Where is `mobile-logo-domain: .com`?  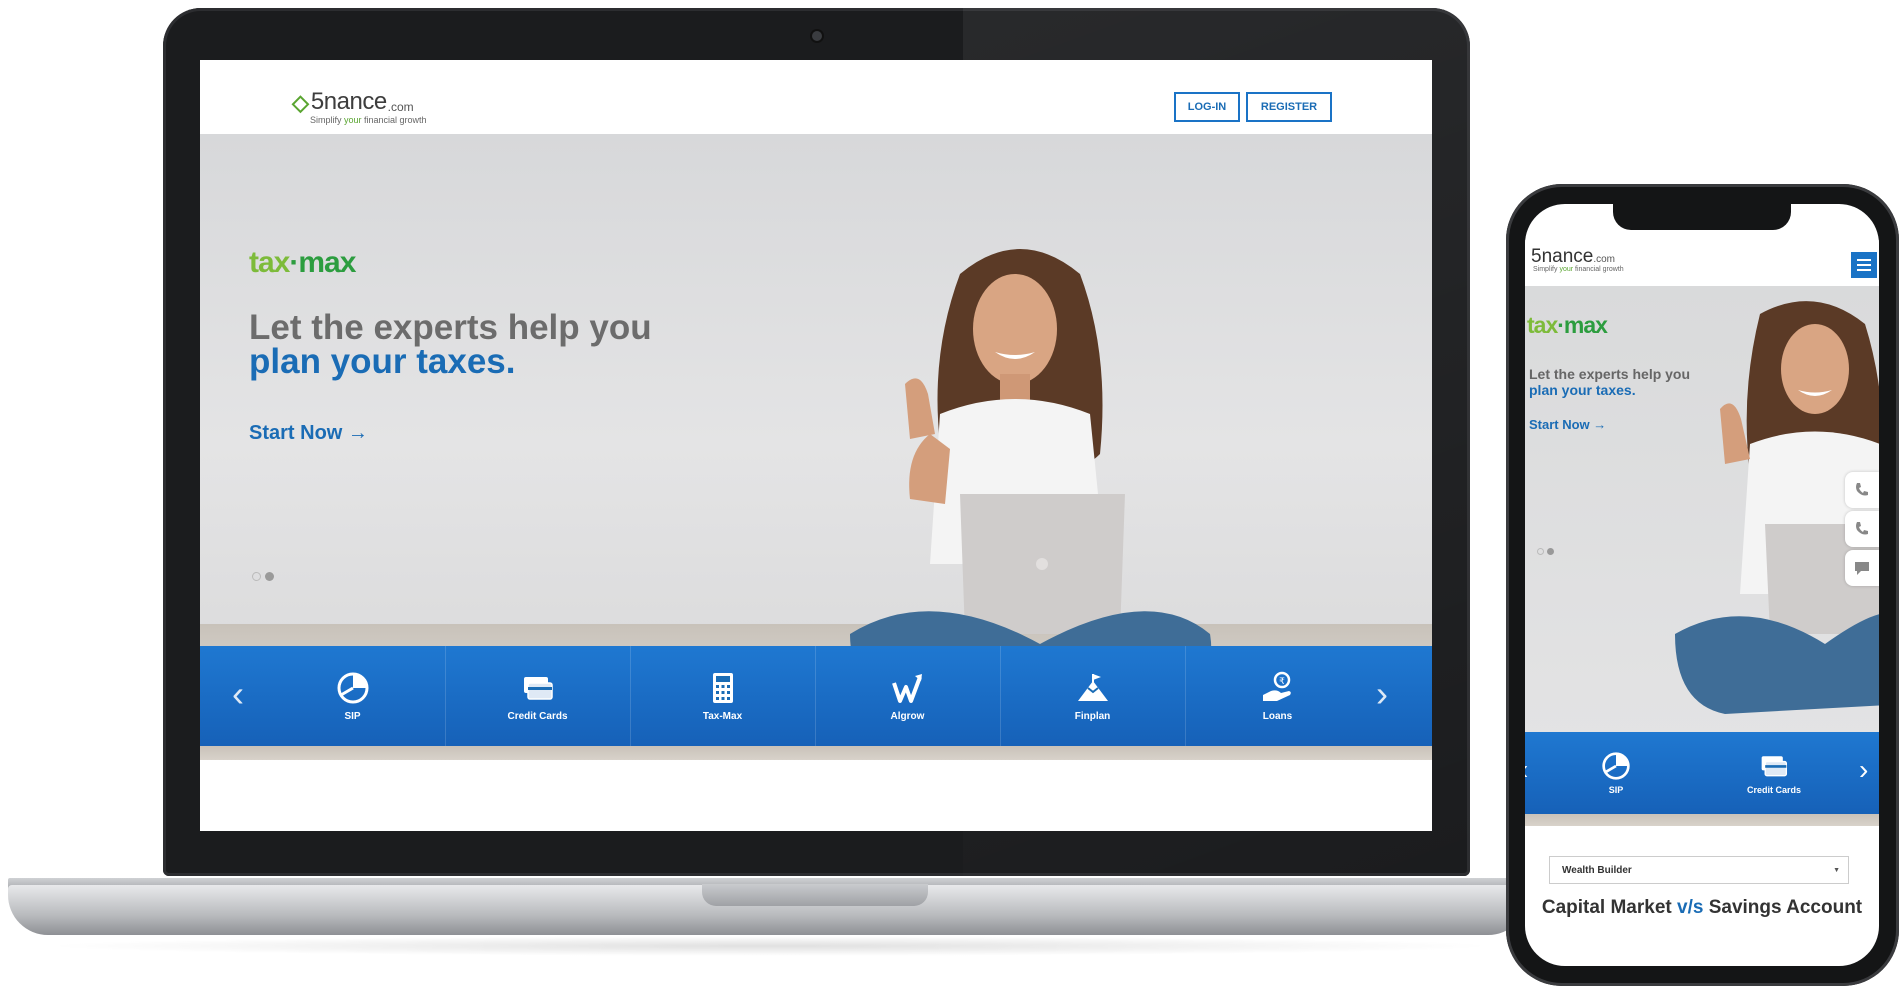
mobile-logo-domain: .com is located at coordinates (1604, 259).